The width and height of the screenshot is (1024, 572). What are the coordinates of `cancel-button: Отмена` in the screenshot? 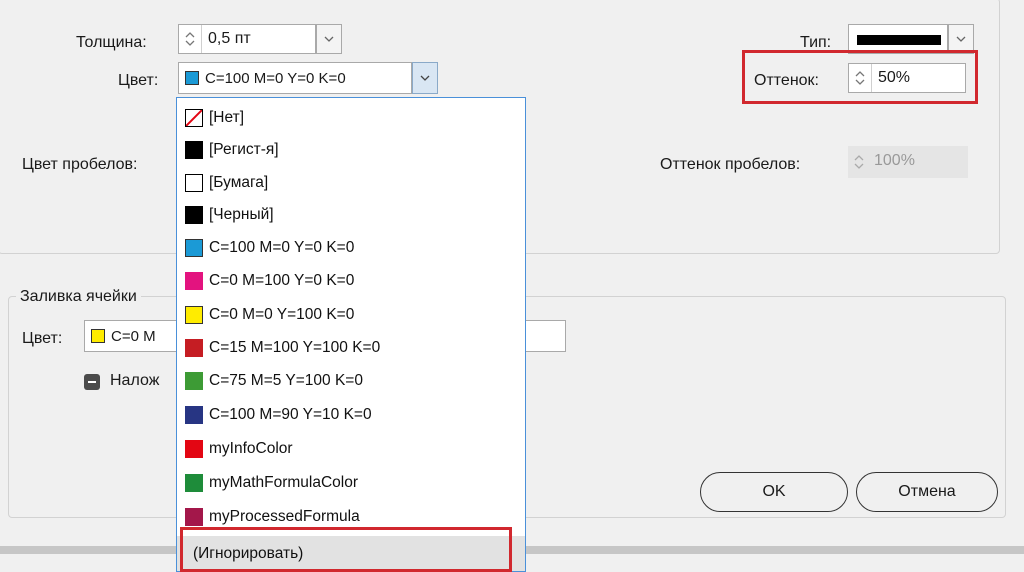 It's located at (927, 492).